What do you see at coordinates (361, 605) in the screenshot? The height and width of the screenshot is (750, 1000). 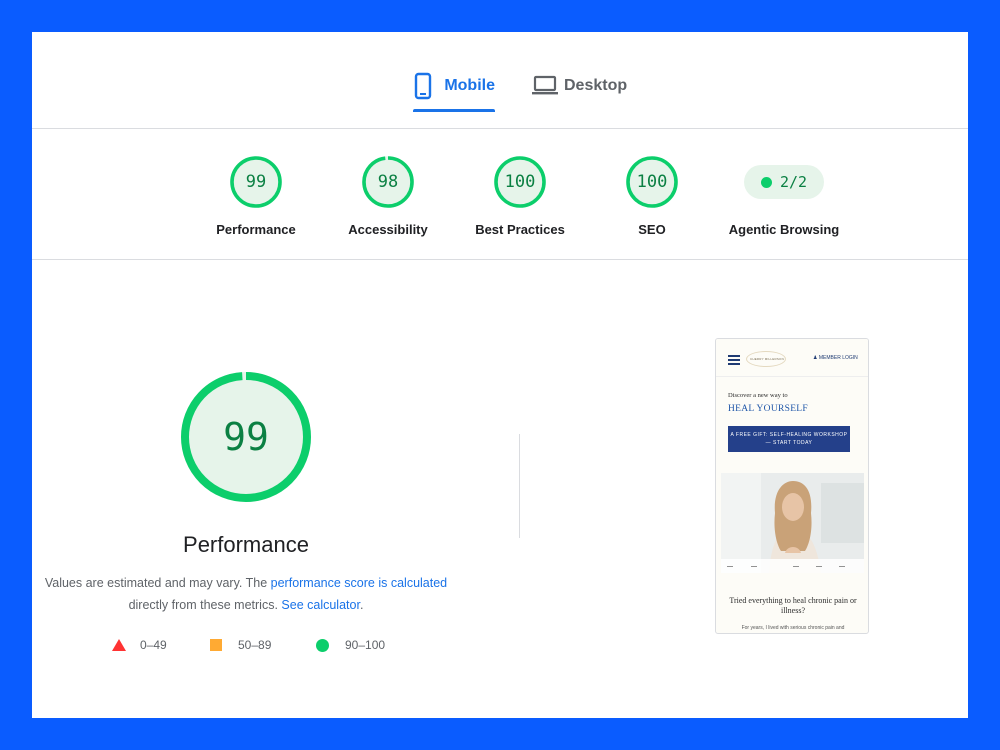 I see `desc-text: .` at bounding box center [361, 605].